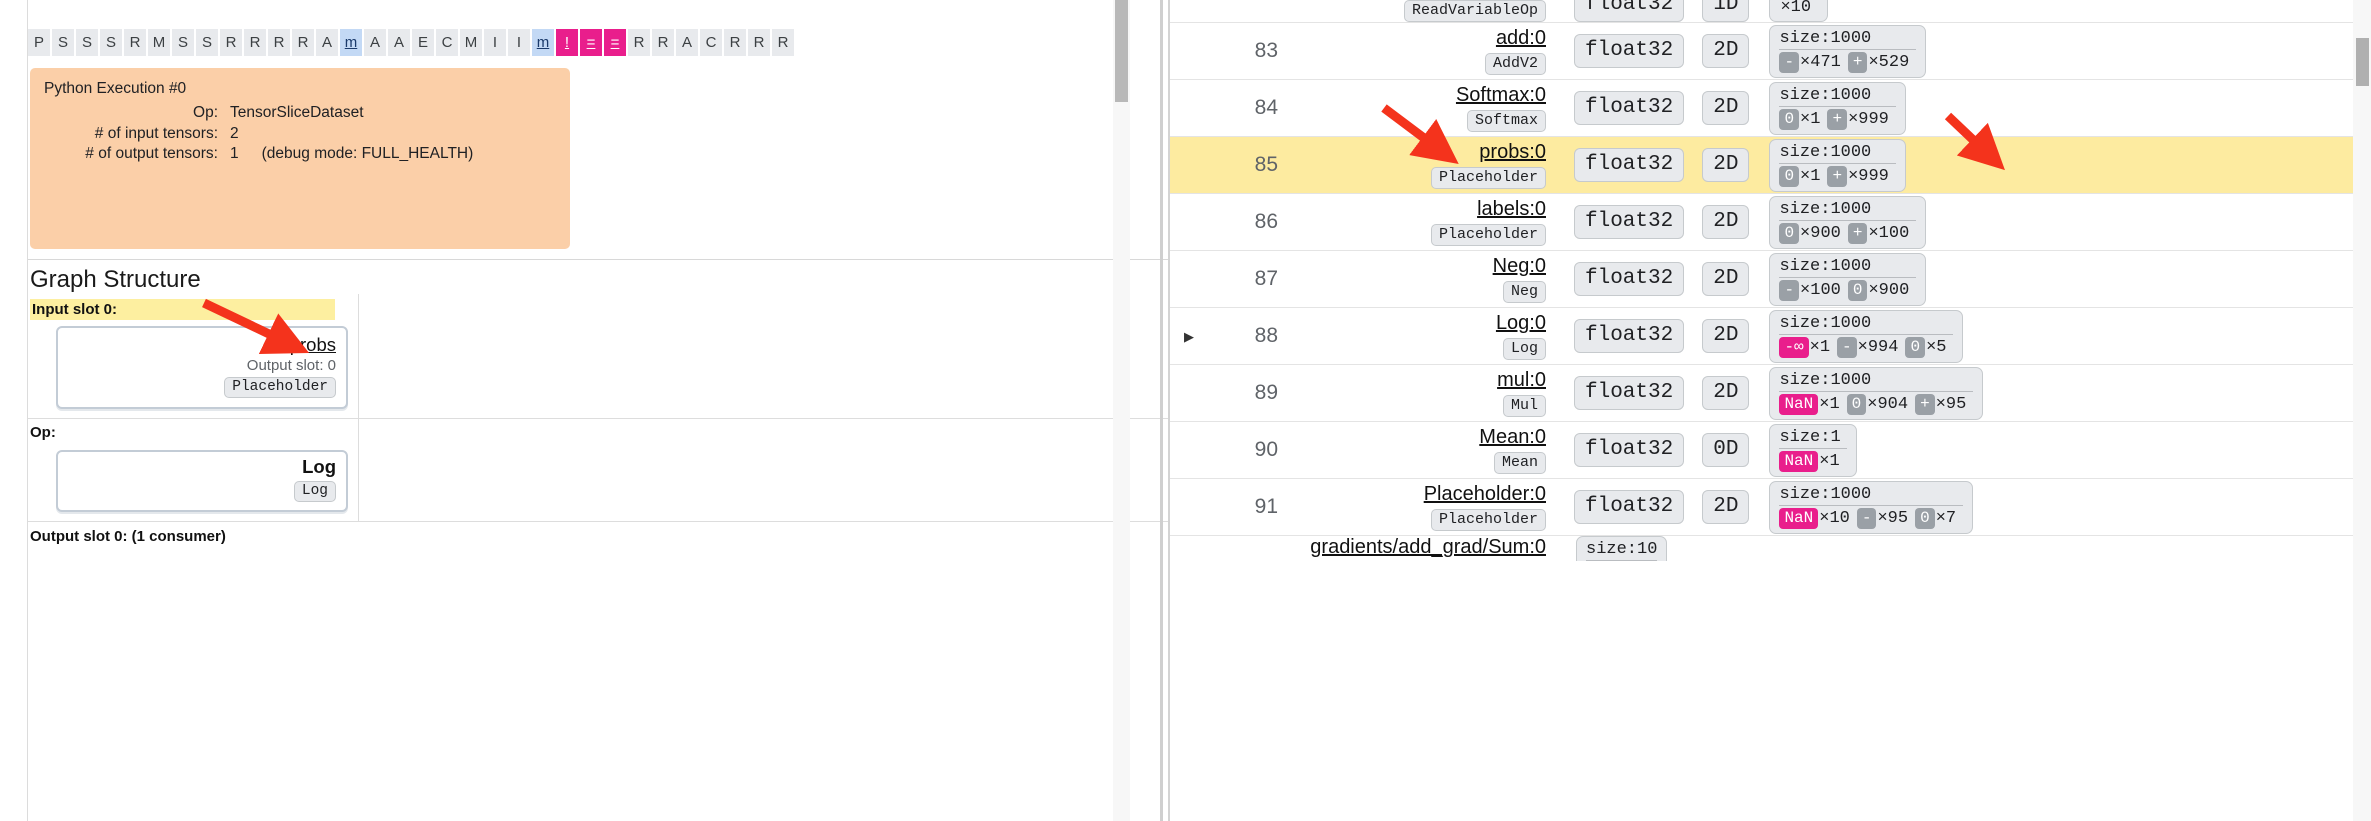 The image size is (2371, 821). Describe the element at coordinates (448, 42) in the screenshot. I see `timeline-cell-17: C` at that location.